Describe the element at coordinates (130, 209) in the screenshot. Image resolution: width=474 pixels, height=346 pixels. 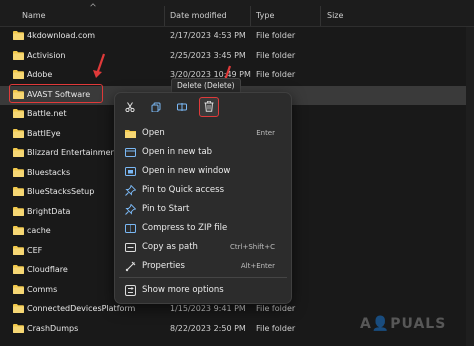
I see `pin-start-icon` at that location.